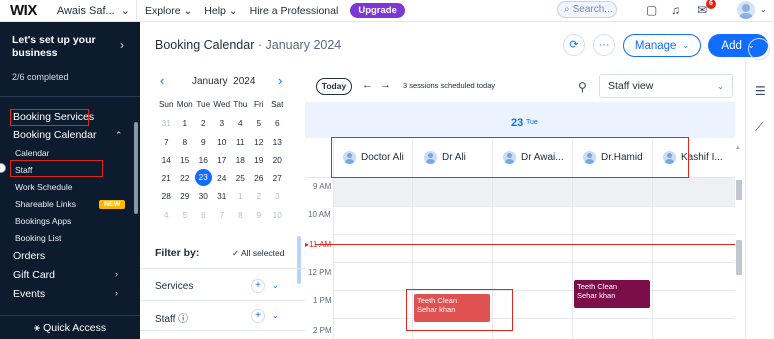 The width and height of the screenshot is (774, 339). What do you see at coordinates (70, 327) in the screenshot?
I see `quick-access-button: ⚹ Quick Access` at bounding box center [70, 327].